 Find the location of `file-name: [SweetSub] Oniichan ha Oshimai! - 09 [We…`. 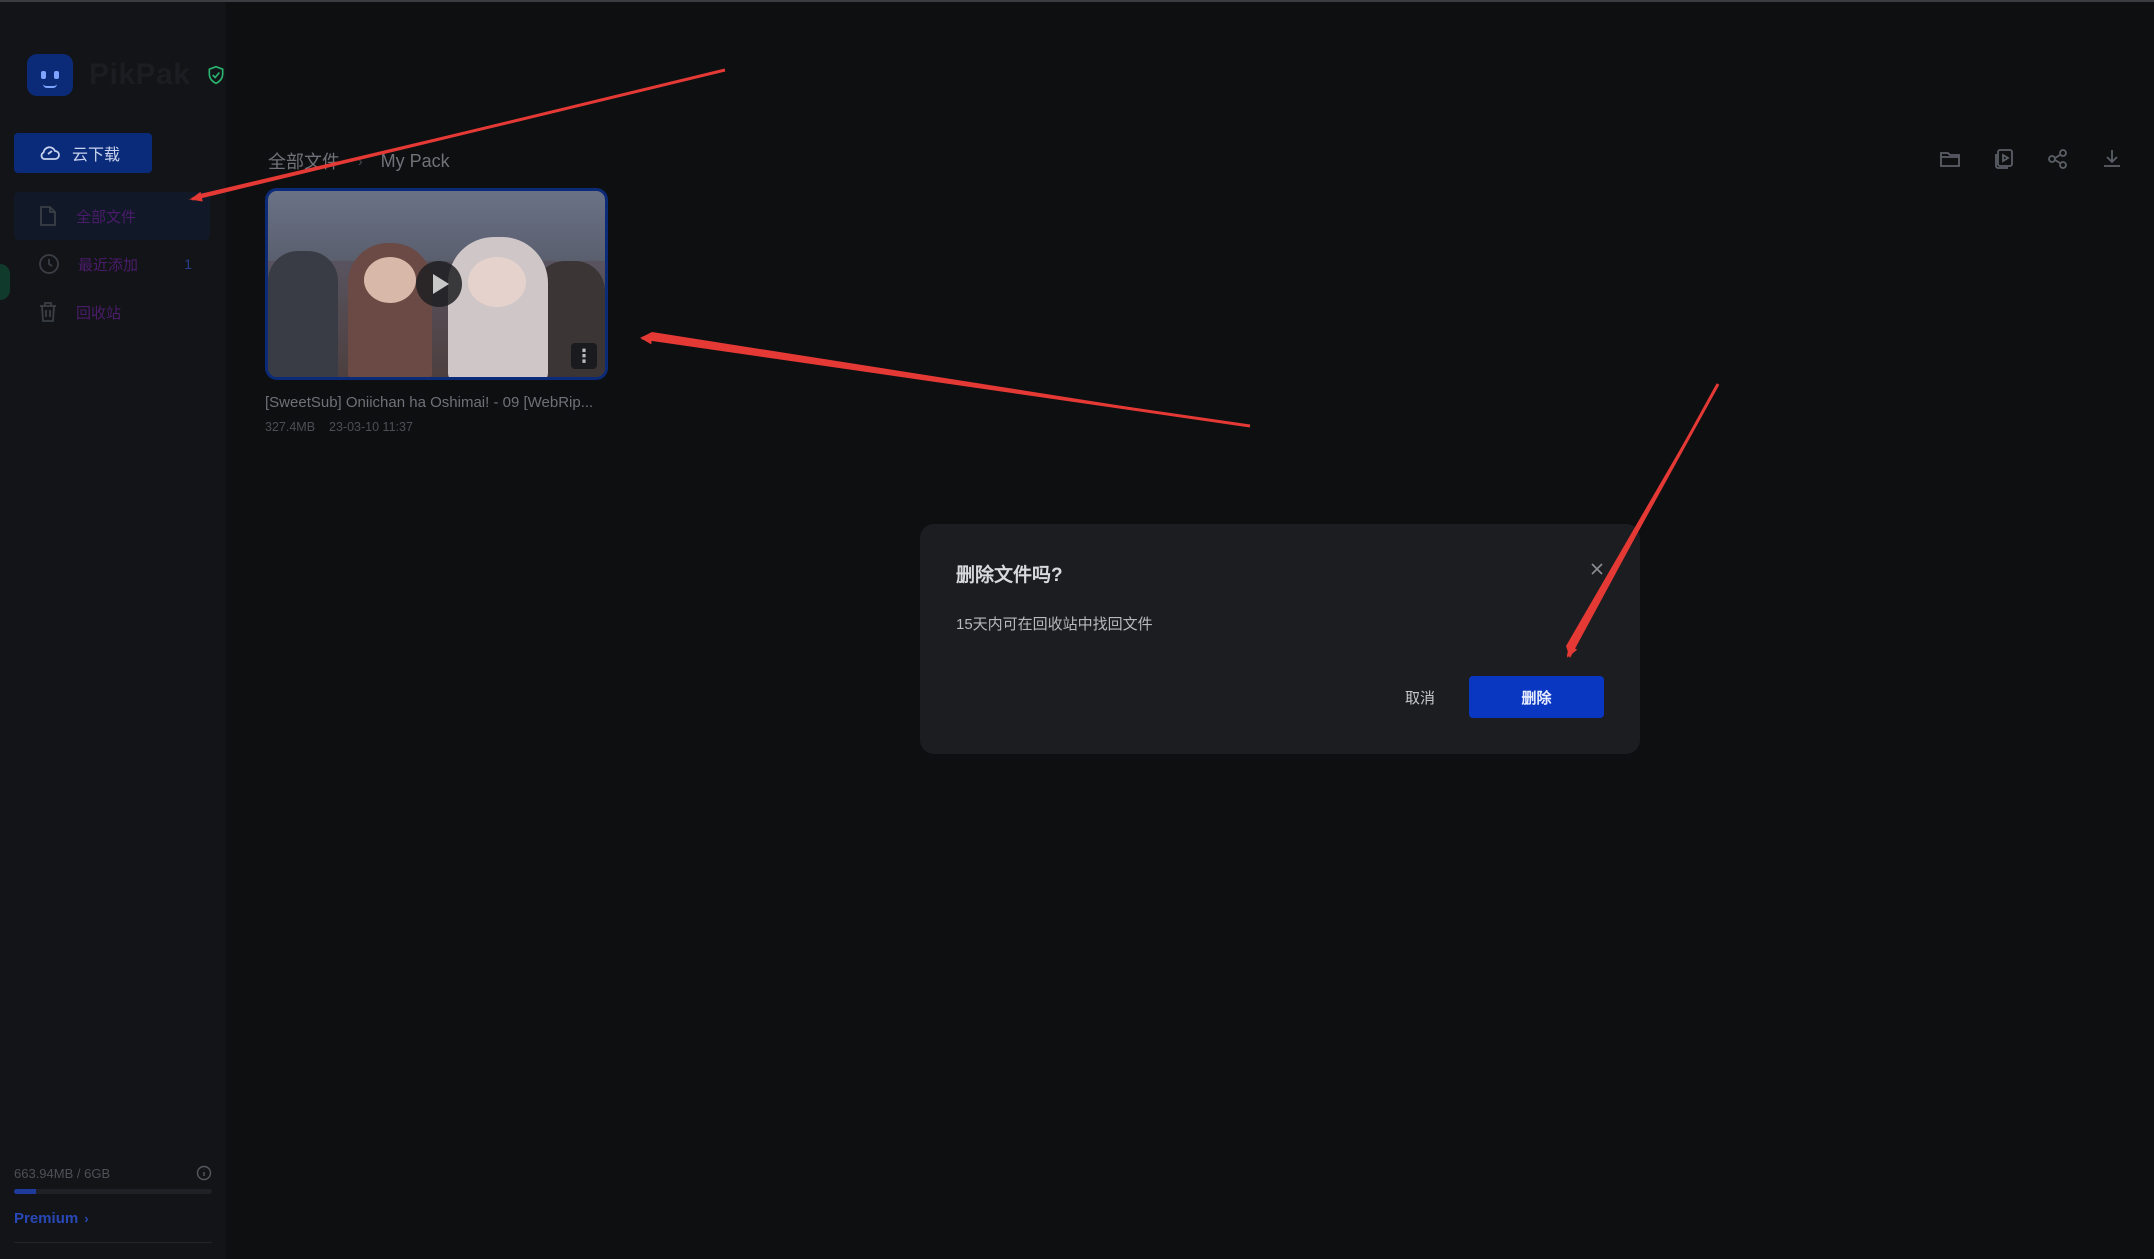

file-name: [SweetSub] Oniichan ha Oshimai! - 09 [We… is located at coordinates (437, 402).